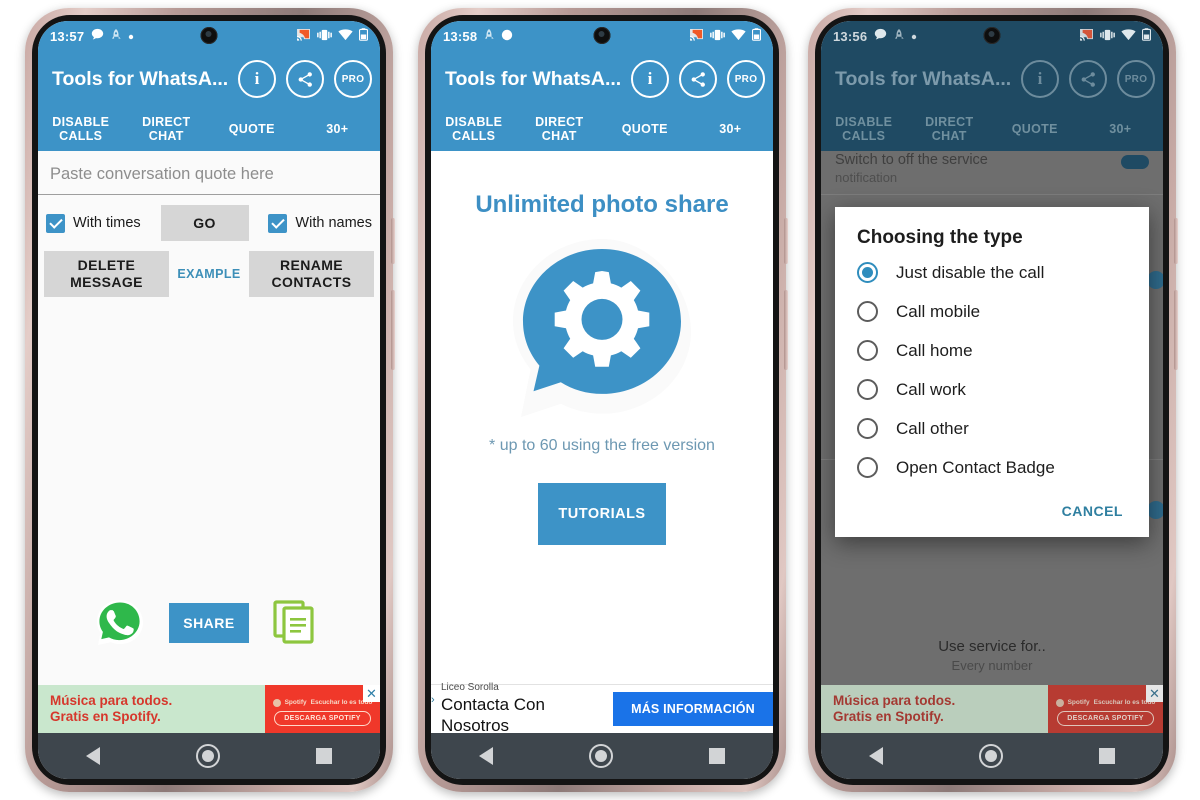  I want to click on radio-option-open-contact-badge: Open Contact Badge, so click(992, 467).